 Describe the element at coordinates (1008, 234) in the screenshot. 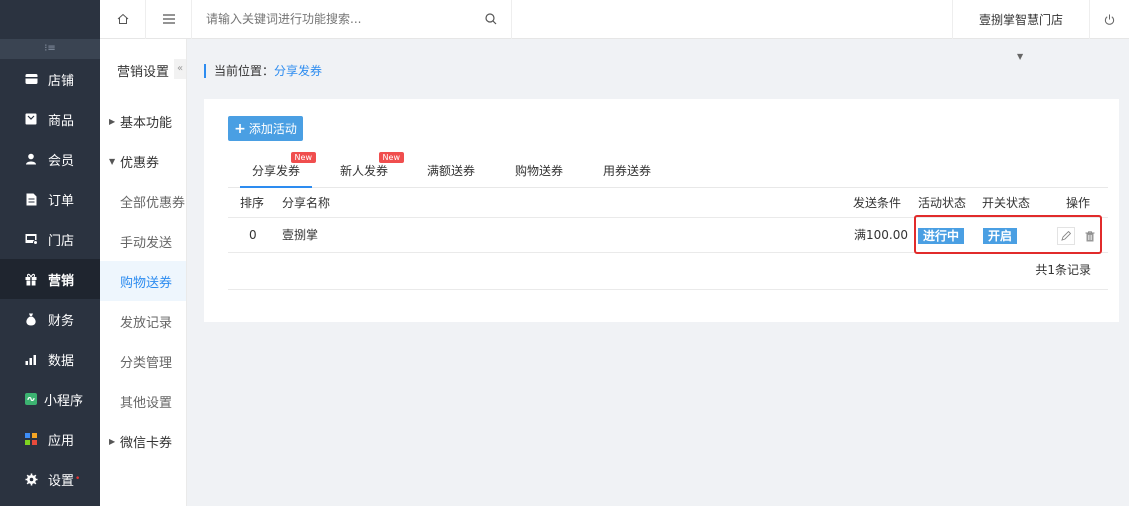

I see `highlight-box` at that location.